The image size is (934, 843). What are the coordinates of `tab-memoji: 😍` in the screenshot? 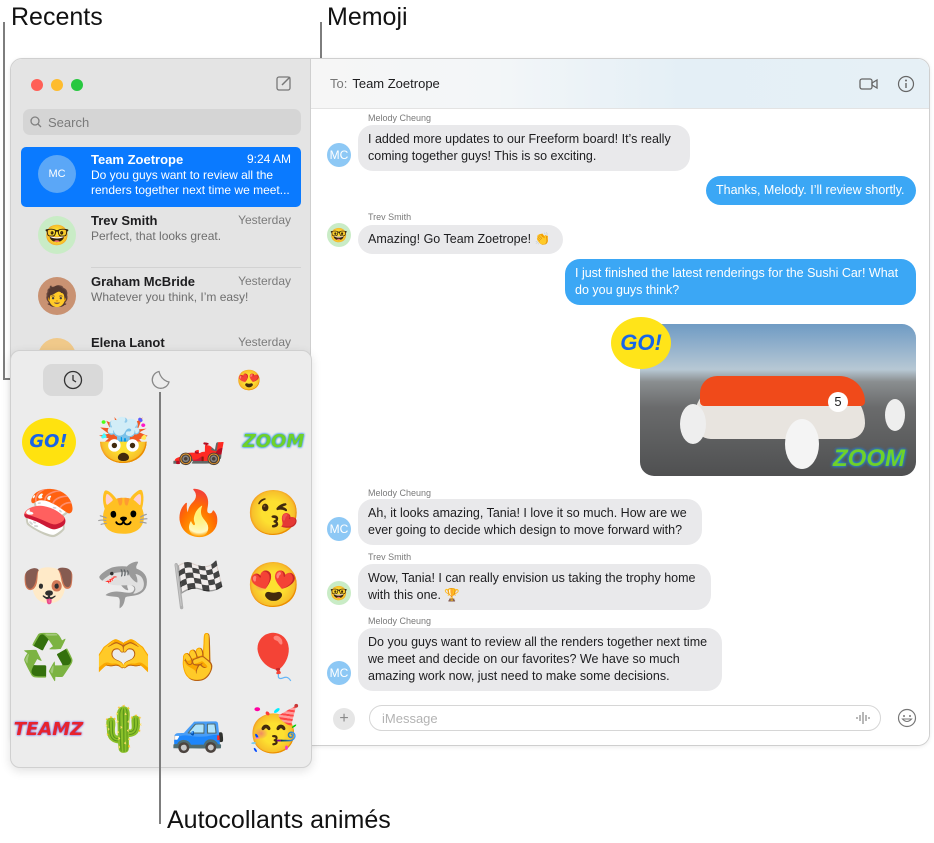 It's located at (249, 380).